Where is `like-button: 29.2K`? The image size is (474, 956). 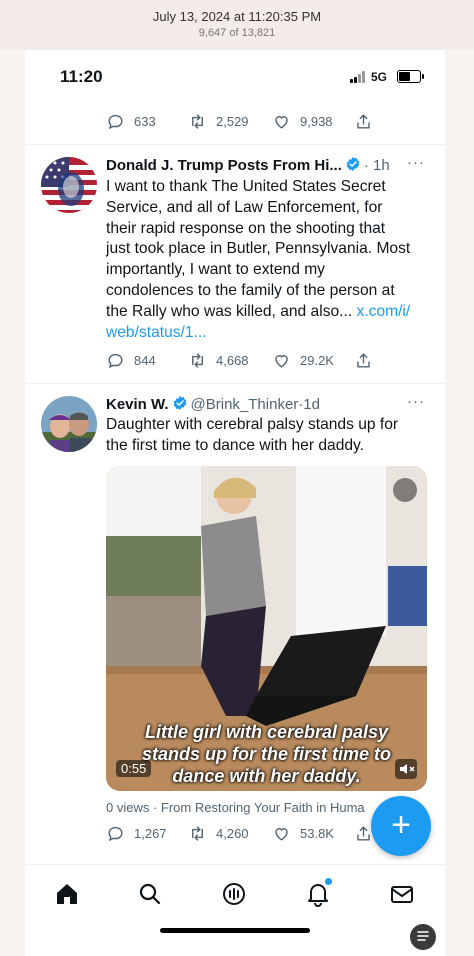
like-button: 29.2K is located at coordinates (303, 360).